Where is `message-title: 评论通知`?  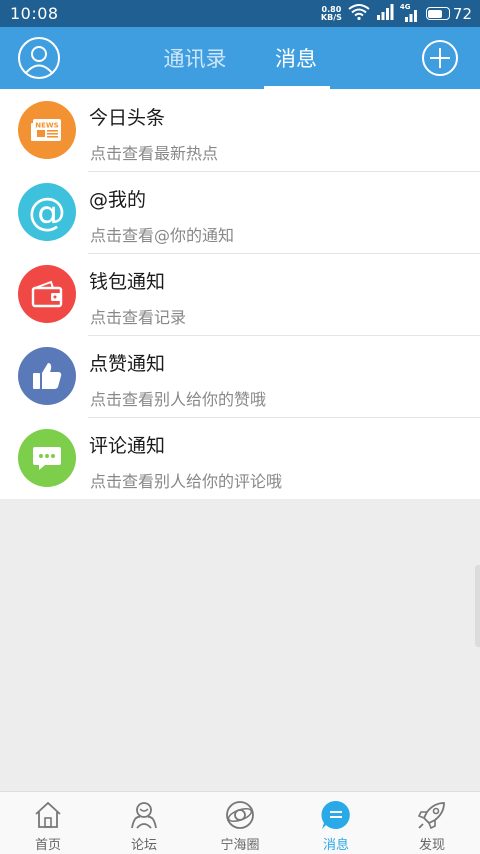 message-title: 评论通知 is located at coordinates (127, 446).